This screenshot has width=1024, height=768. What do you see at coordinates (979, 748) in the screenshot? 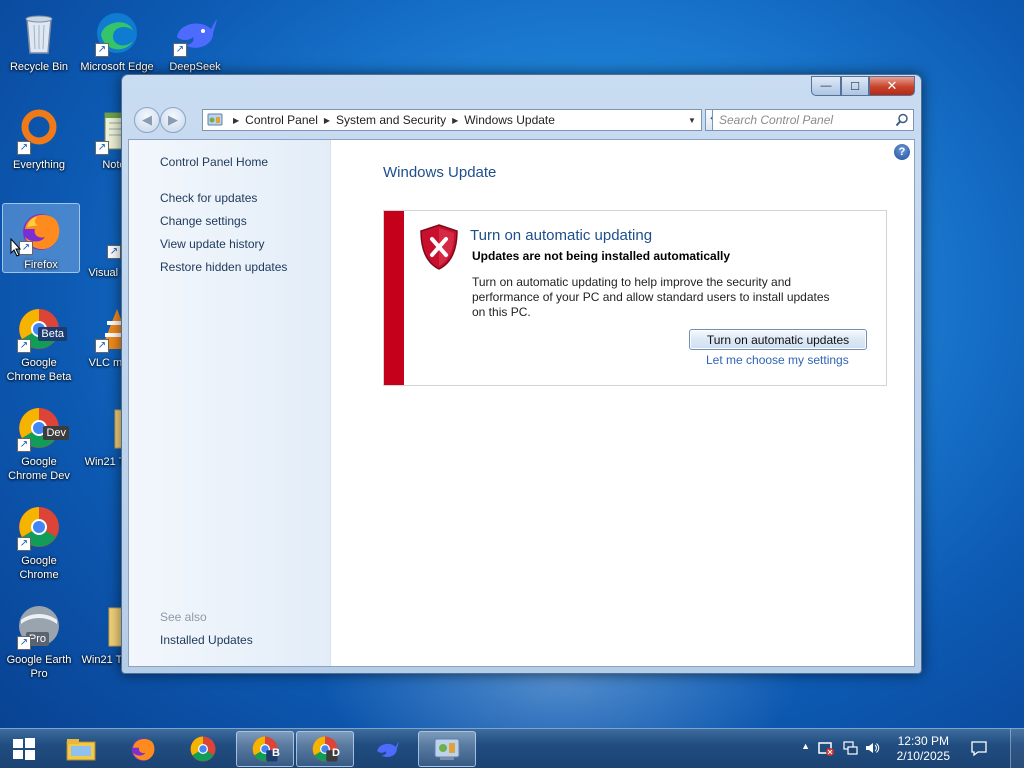
I see `notifications-icon` at bounding box center [979, 748].